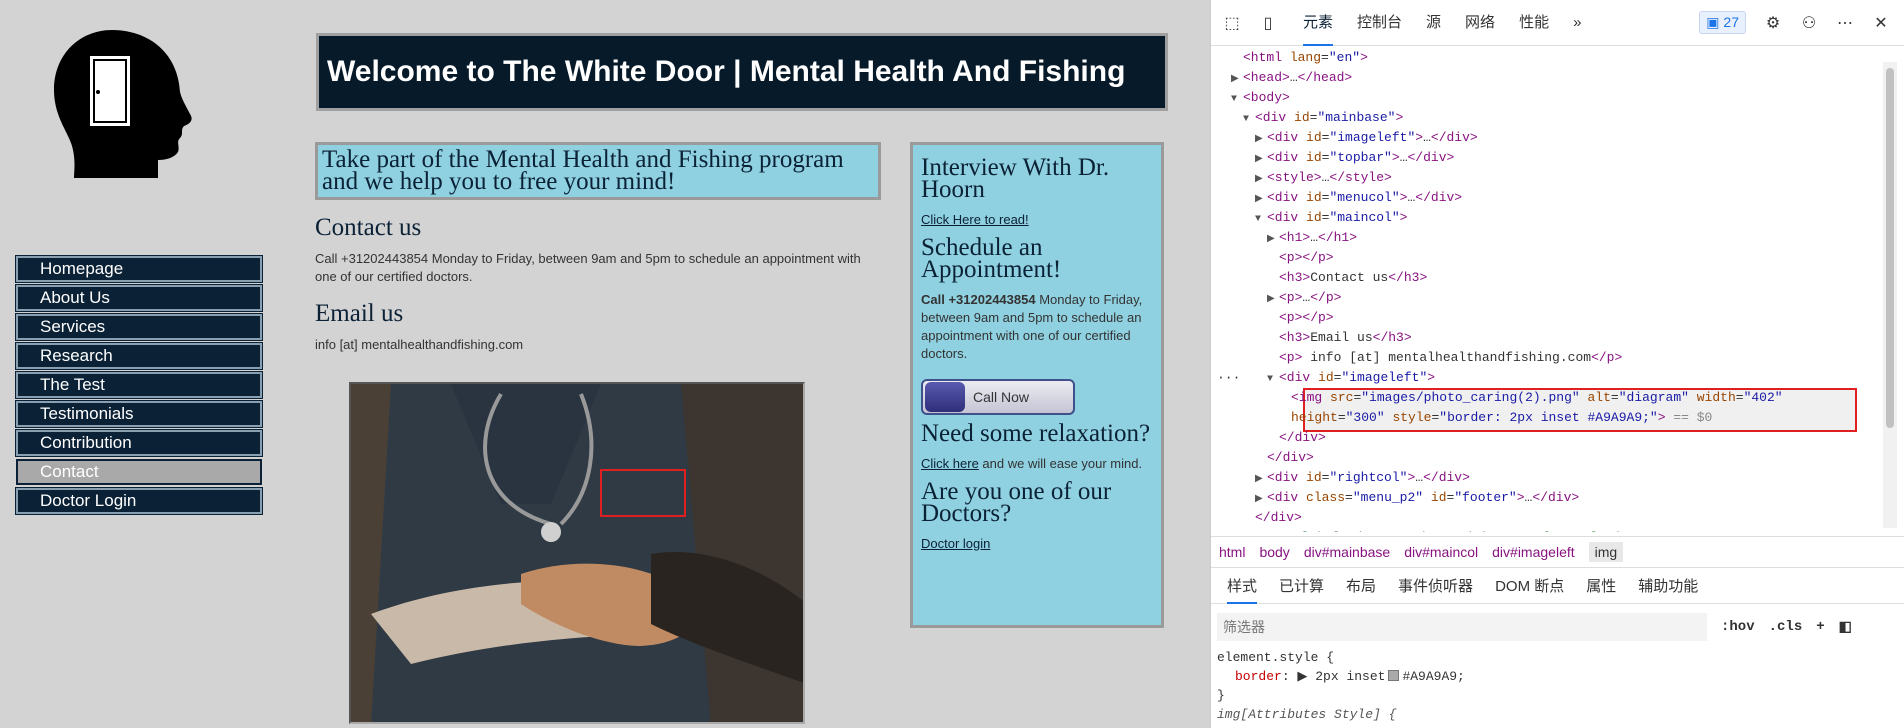 The height and width of the screenshot is (728, 1904). I want to click on new-rule-icon: +, so click(1820, 627).